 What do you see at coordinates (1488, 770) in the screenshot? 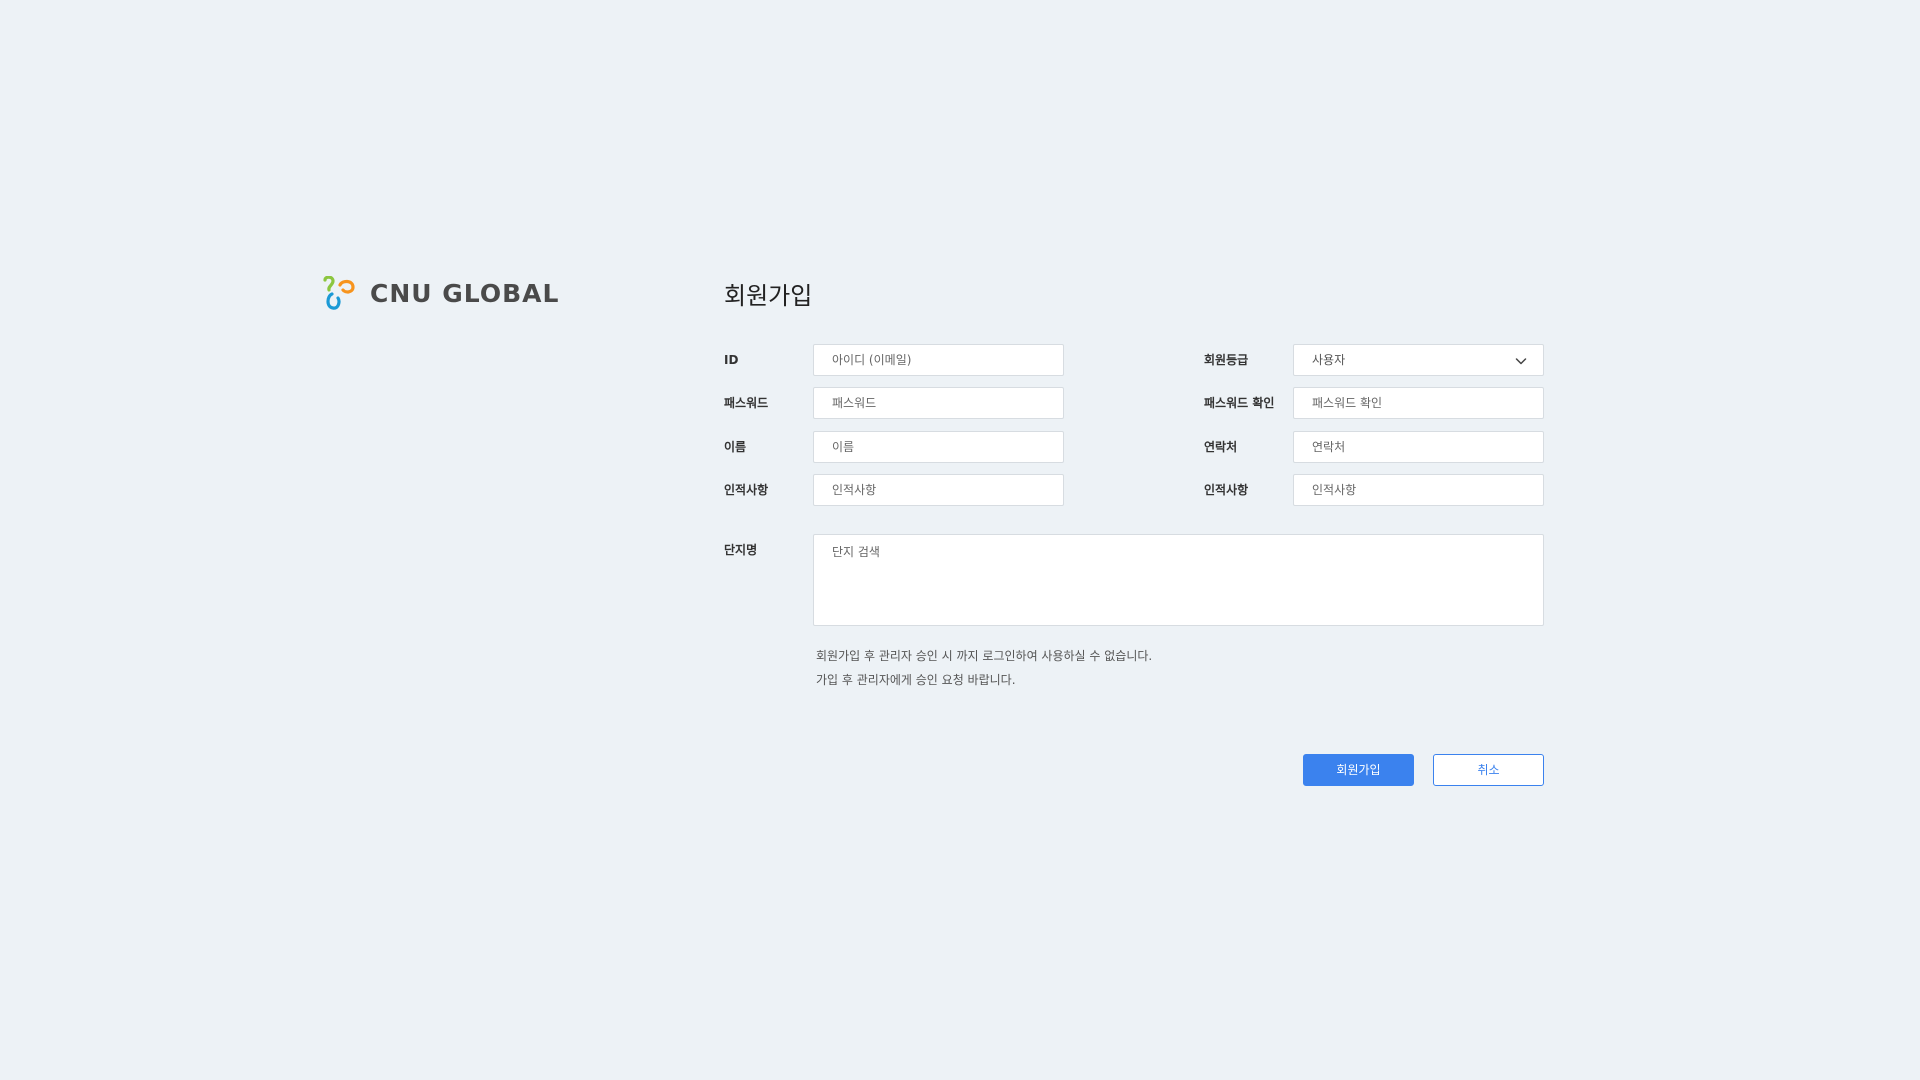
I see `cancel-button: 취소` at bounding box center [1488, 770].